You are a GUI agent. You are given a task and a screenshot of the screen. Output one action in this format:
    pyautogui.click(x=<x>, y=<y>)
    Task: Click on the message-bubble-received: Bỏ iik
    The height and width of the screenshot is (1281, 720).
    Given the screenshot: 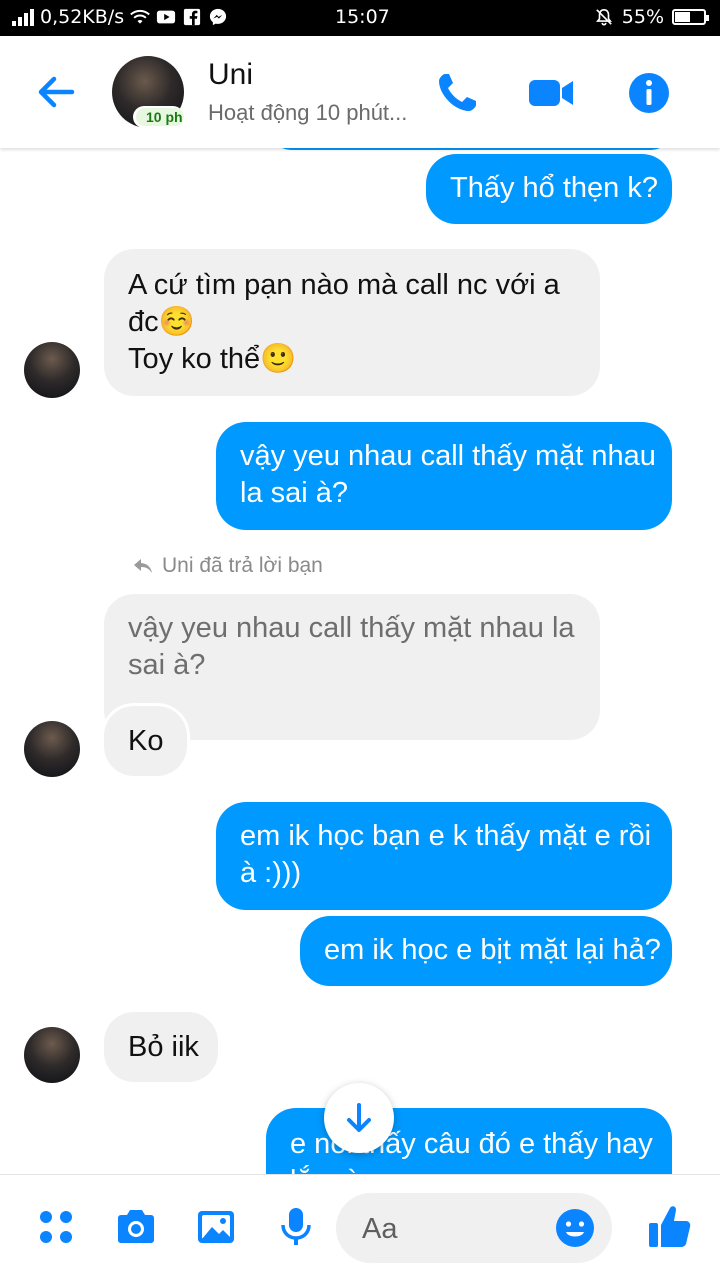 What is the action you would take?
    pyautogui.click(x=161, y=1047)
    